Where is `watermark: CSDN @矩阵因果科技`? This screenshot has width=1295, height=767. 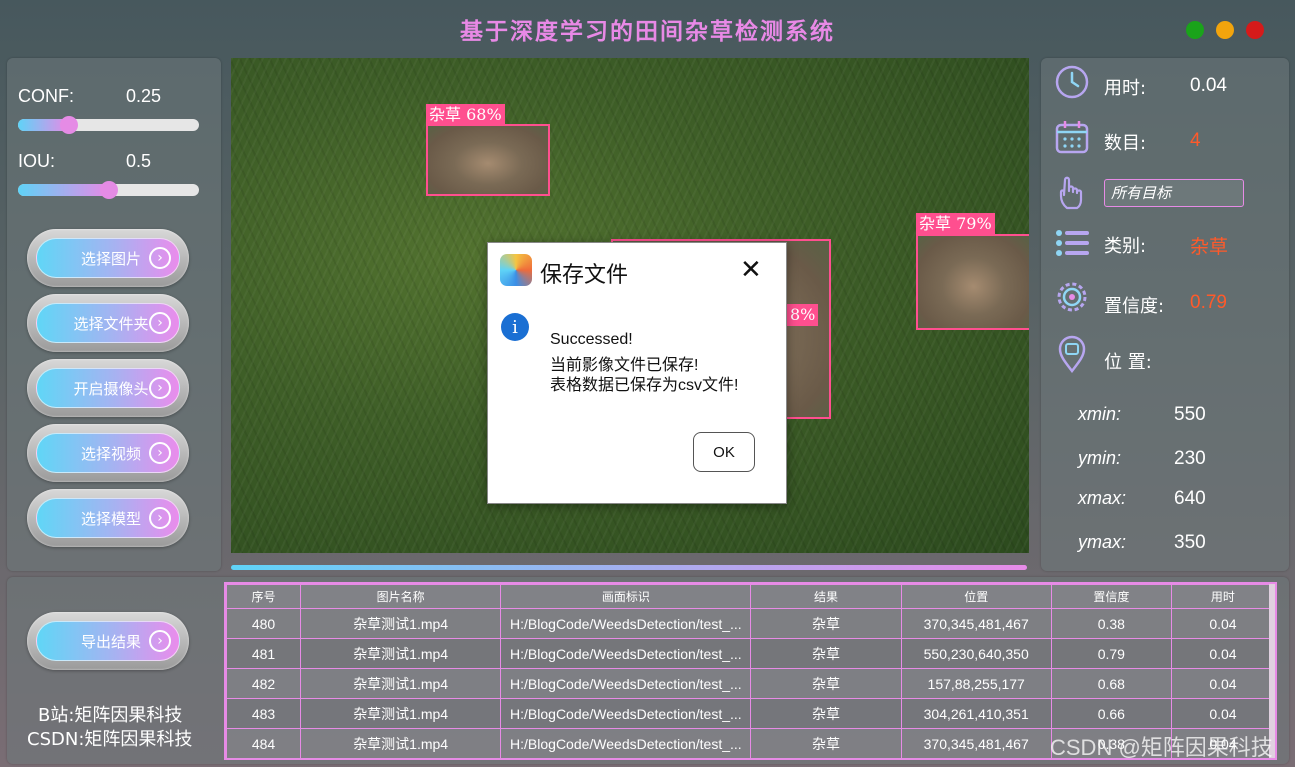 watermark: CSDN @矩阵因果科技 is located at coordinates (1161, 747).